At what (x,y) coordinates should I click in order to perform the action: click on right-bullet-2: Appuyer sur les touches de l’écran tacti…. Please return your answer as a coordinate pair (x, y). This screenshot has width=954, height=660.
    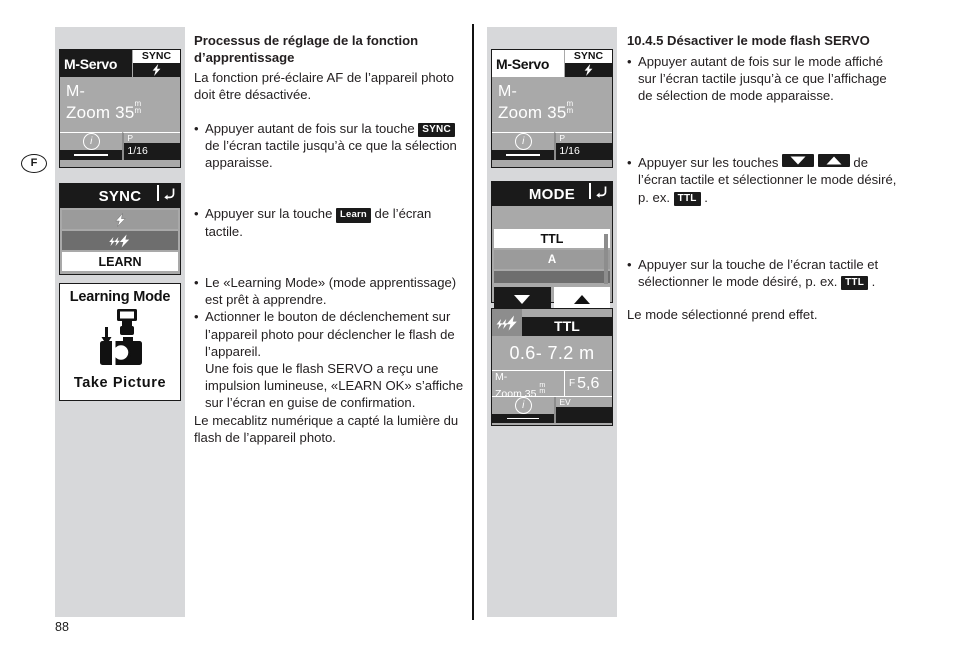
    Looking at the image, I should click on (763, 180).